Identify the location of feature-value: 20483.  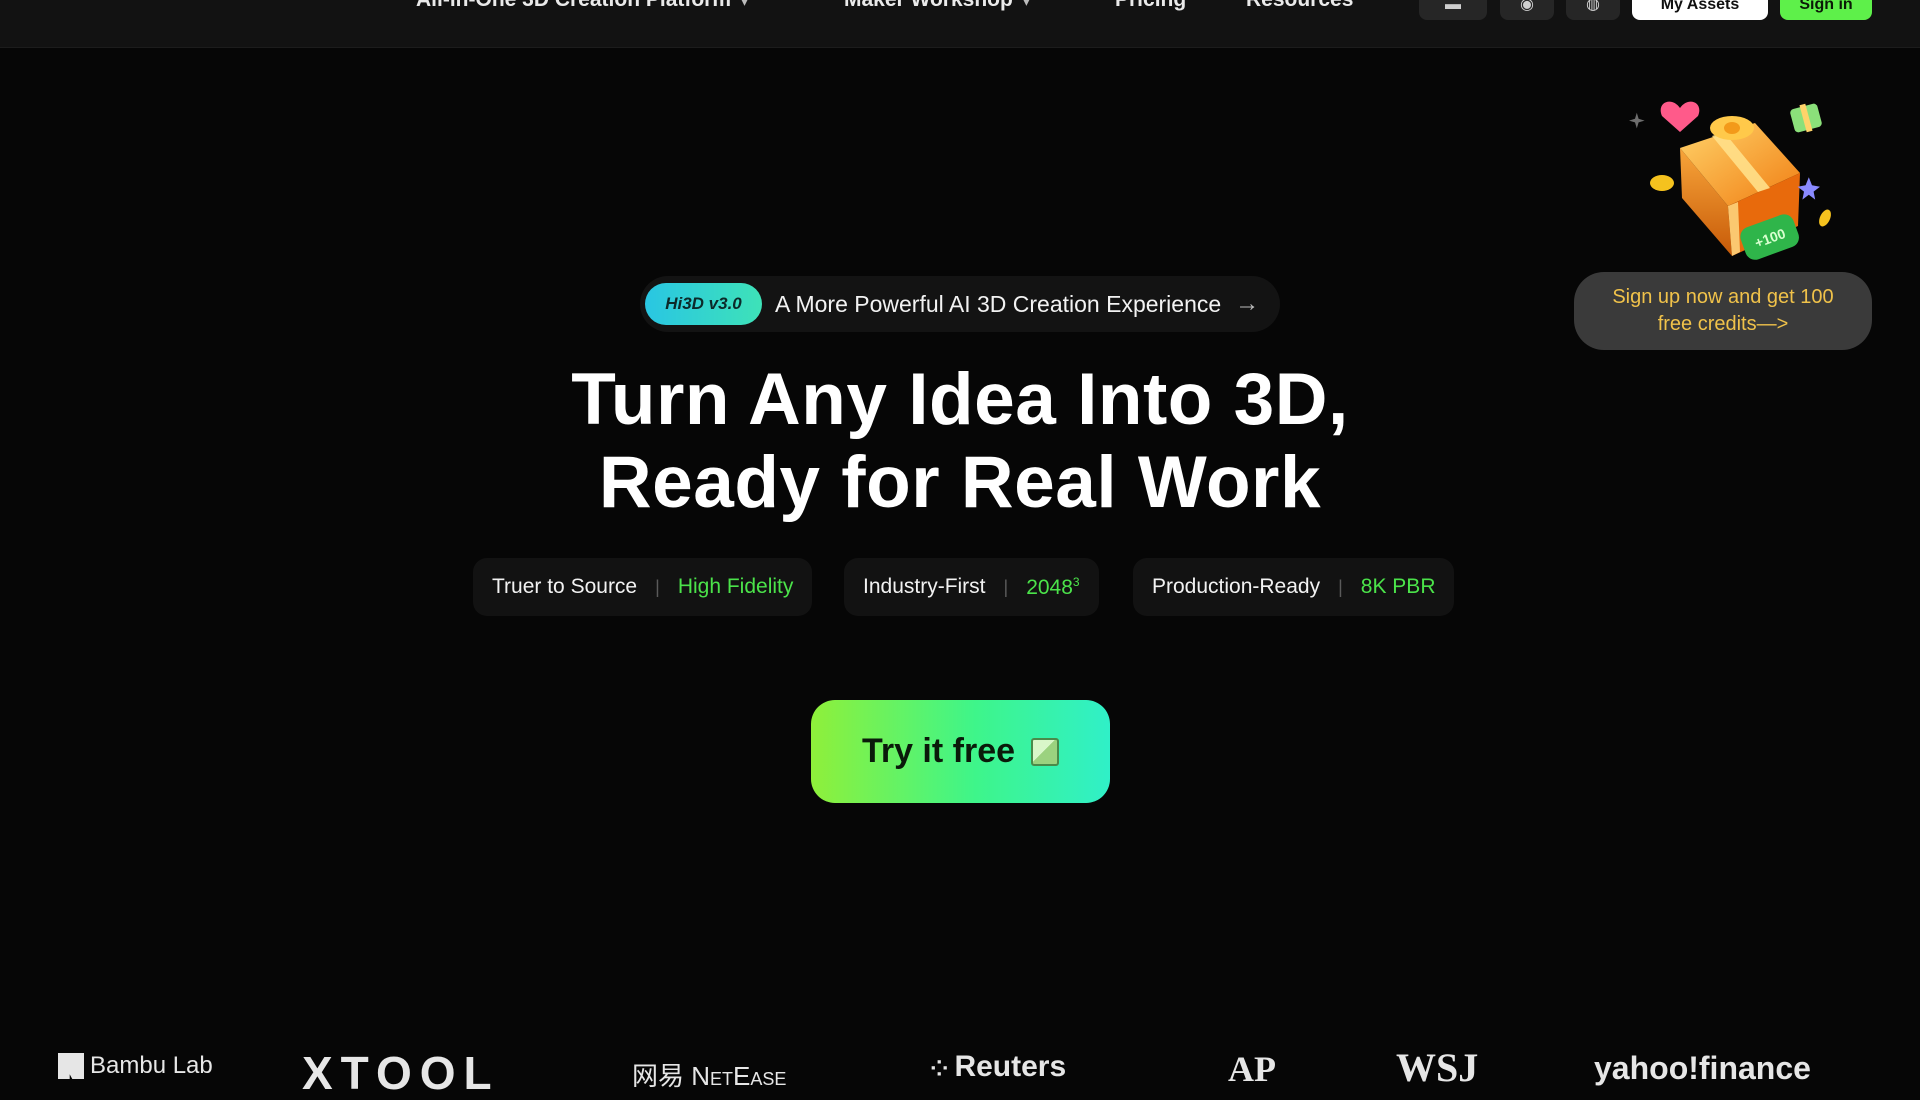
(1053, 586).